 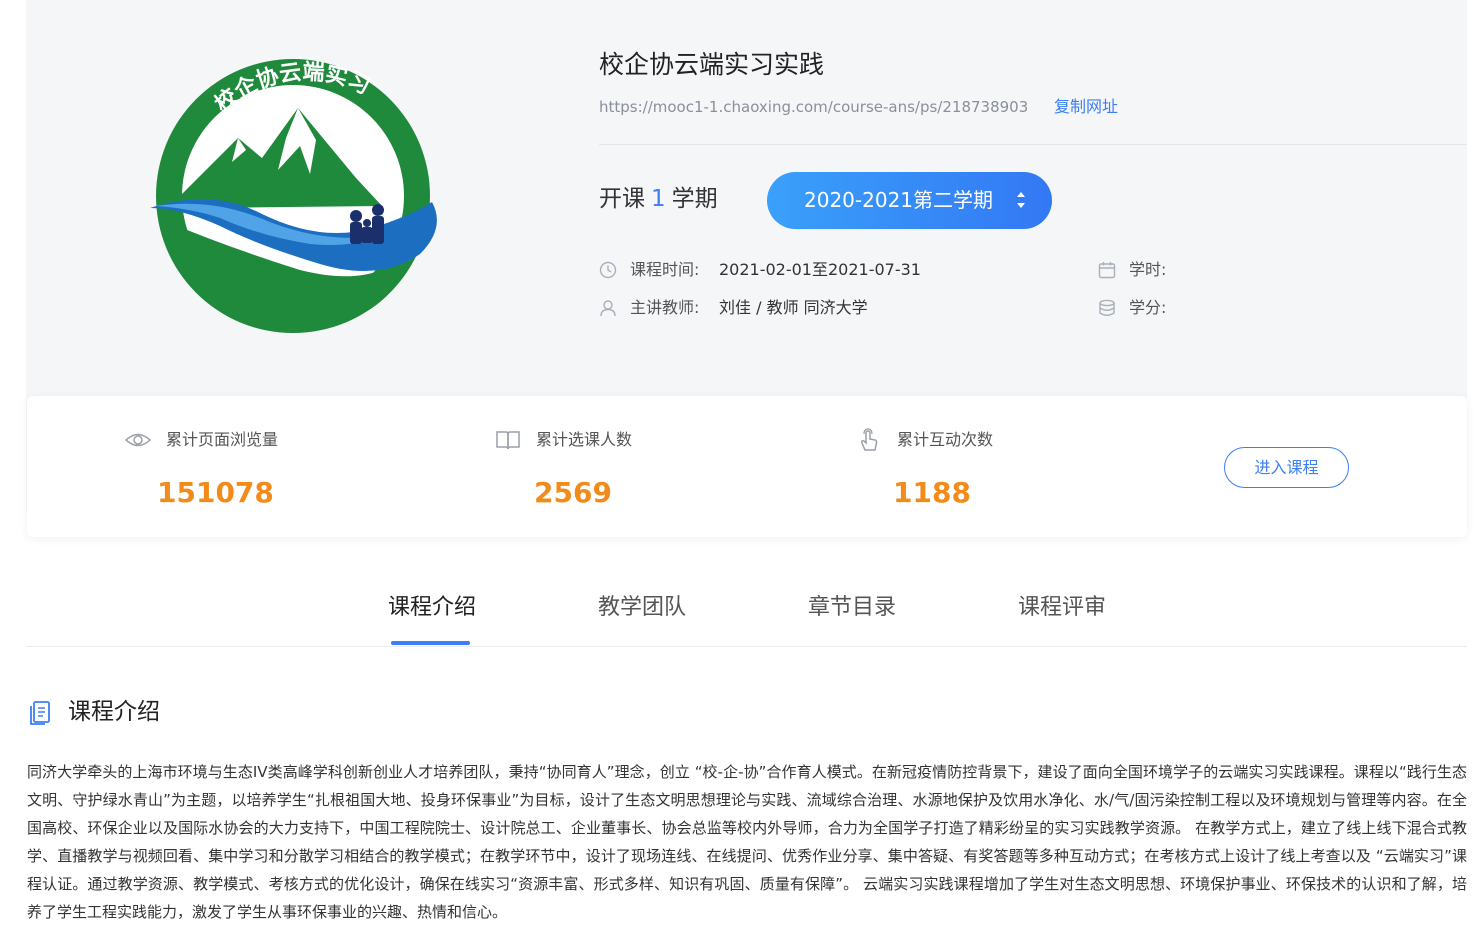 I want to click on teacher-row: 主讲教师: 刘佳 / 教师 同济大学, so click(x=799, y=308).